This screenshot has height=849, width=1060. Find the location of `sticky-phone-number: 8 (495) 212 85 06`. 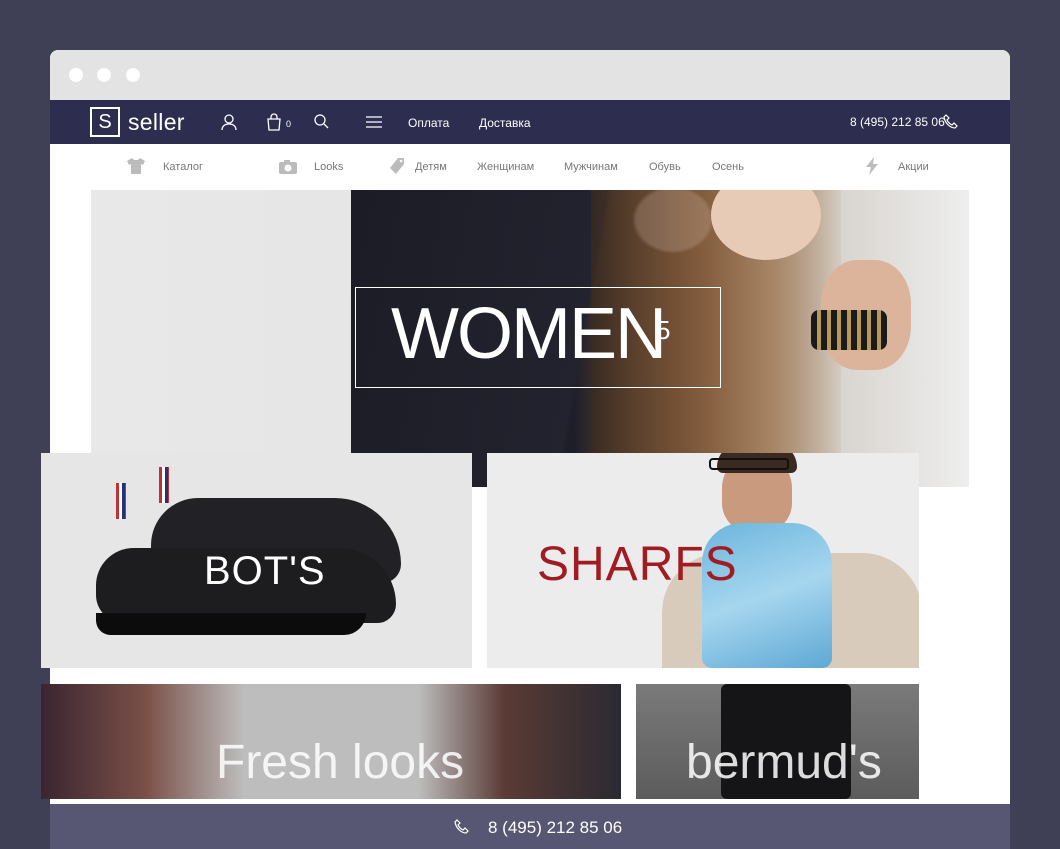

sticky-phone-number: 8 (495) 212 85 06 is located at coordinates (555, 828).